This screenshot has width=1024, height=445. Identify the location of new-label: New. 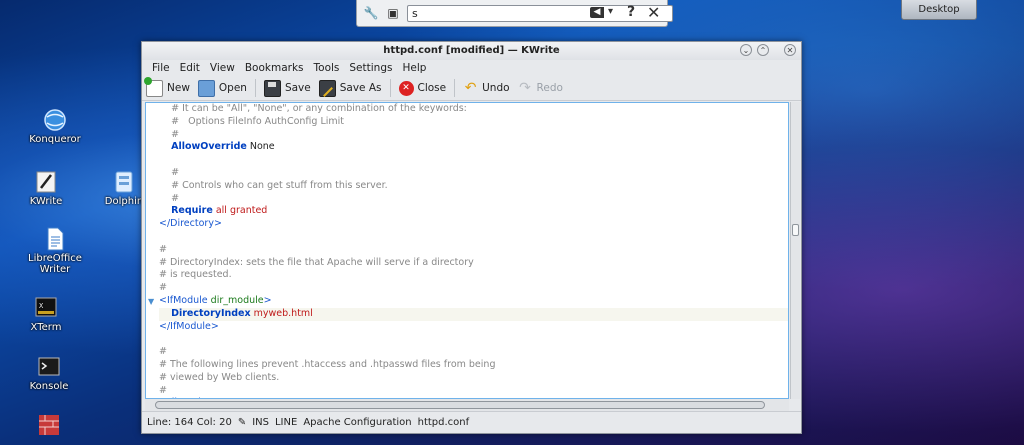
(178, 88).